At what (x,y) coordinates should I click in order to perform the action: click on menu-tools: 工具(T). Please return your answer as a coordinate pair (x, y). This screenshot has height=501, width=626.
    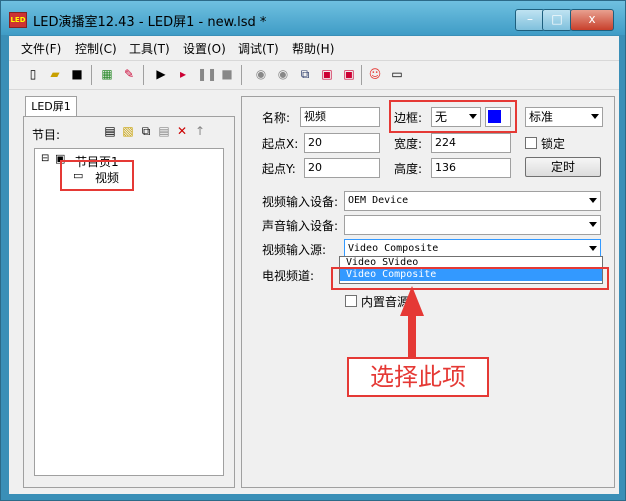
    Looking at the image, I should click on (149, 48).